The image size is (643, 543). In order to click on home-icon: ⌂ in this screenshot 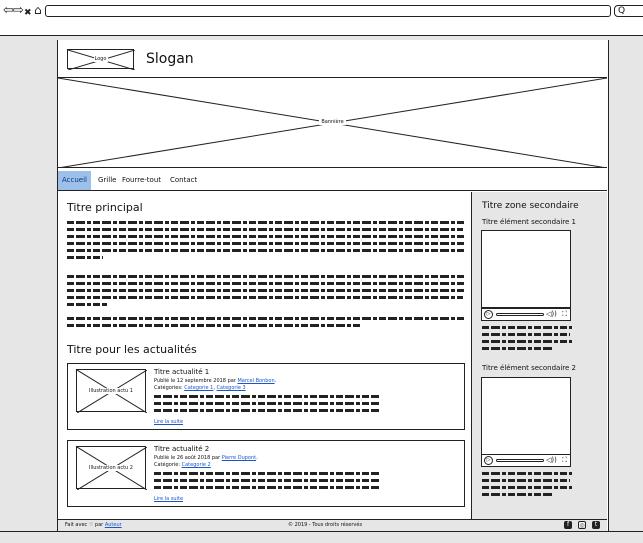, I will do `click(38, 10)`.